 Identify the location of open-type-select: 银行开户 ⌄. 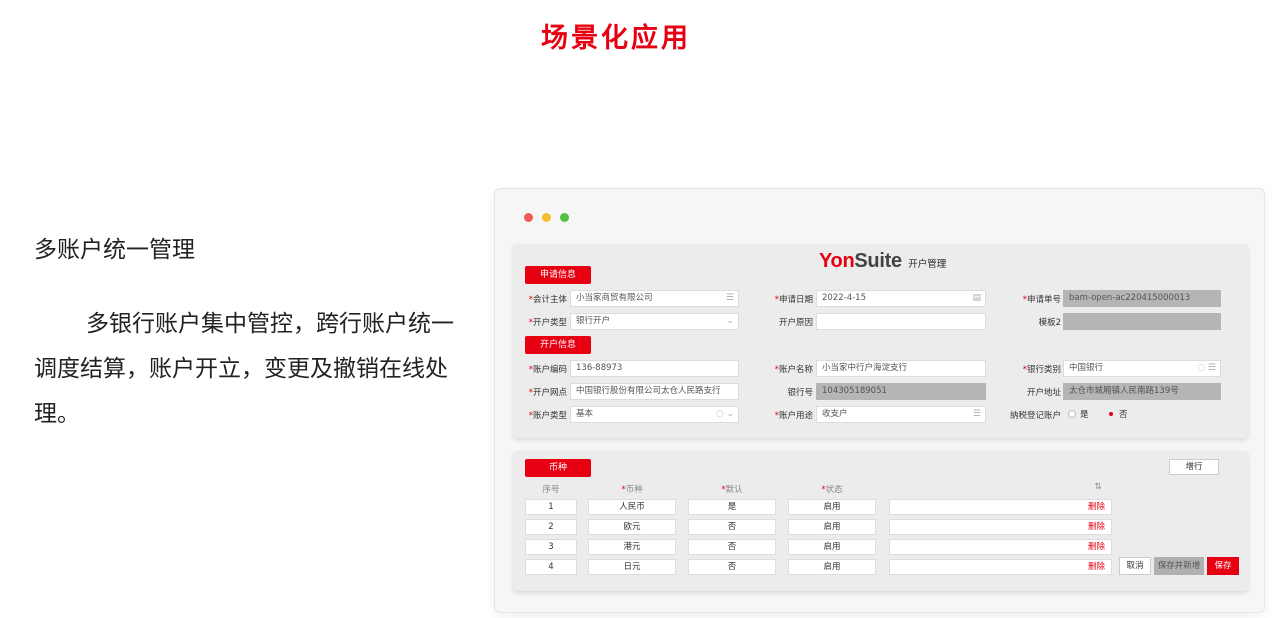
(654, 321).